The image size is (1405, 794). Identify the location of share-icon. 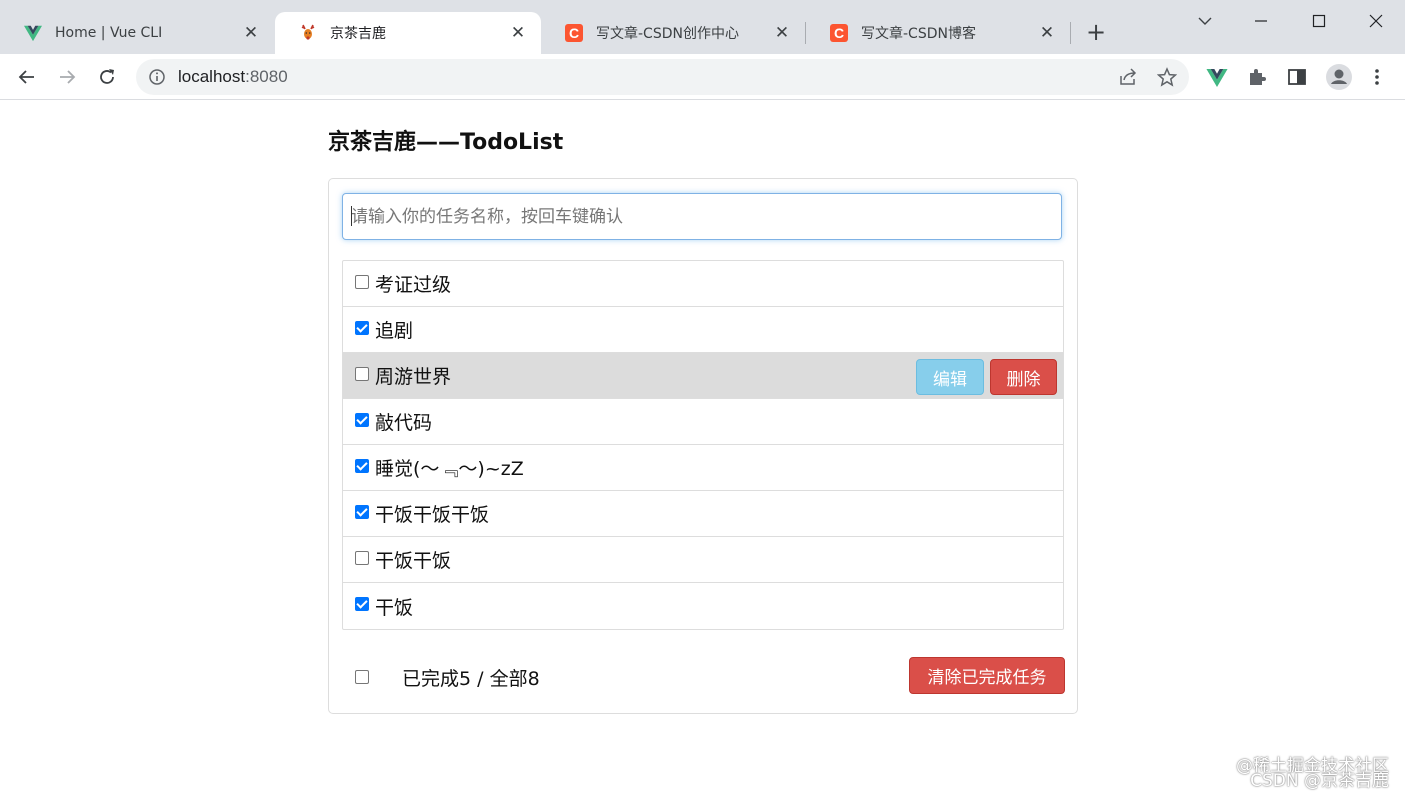
(1128, 77).